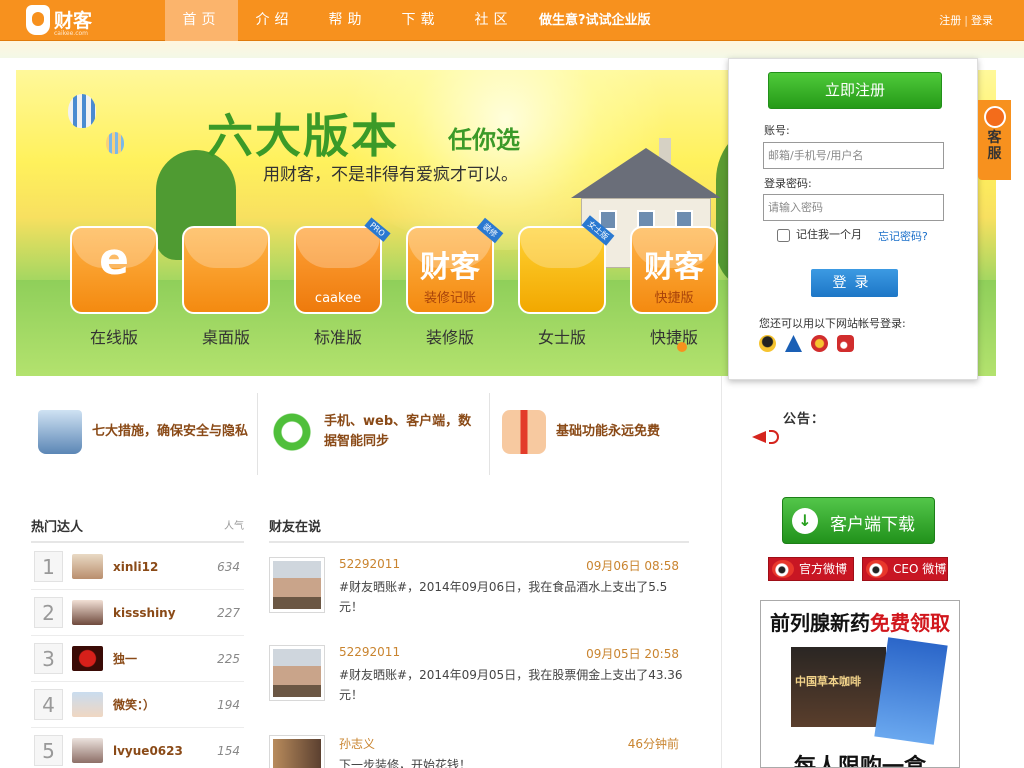 The image size is (1024, 768). I want to click on nav-intro: 介绍, so click(274, 20).